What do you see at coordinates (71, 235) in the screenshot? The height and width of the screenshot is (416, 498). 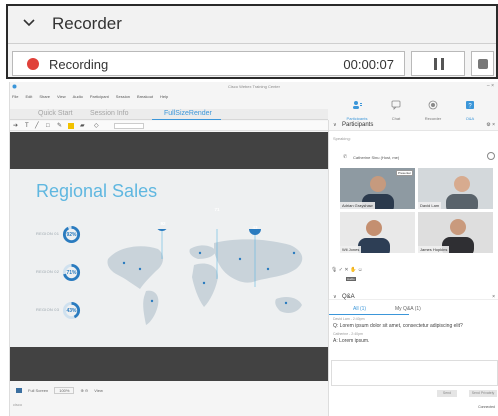 I see `donut-value-1: 92%` at bounding box center [71, 235].